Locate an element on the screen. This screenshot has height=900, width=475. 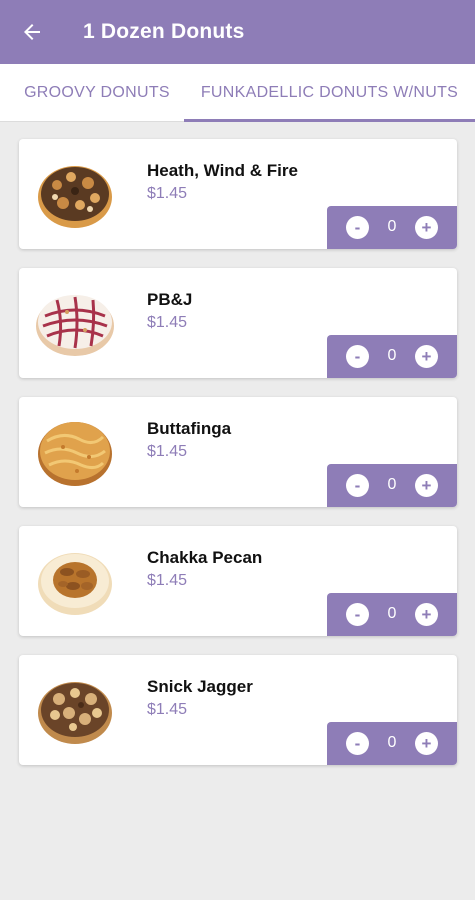
tab-bar: GROOVY DONUTS FUNKADELLIC DONUTS W/NUTS is located at coordinates (237, 93).